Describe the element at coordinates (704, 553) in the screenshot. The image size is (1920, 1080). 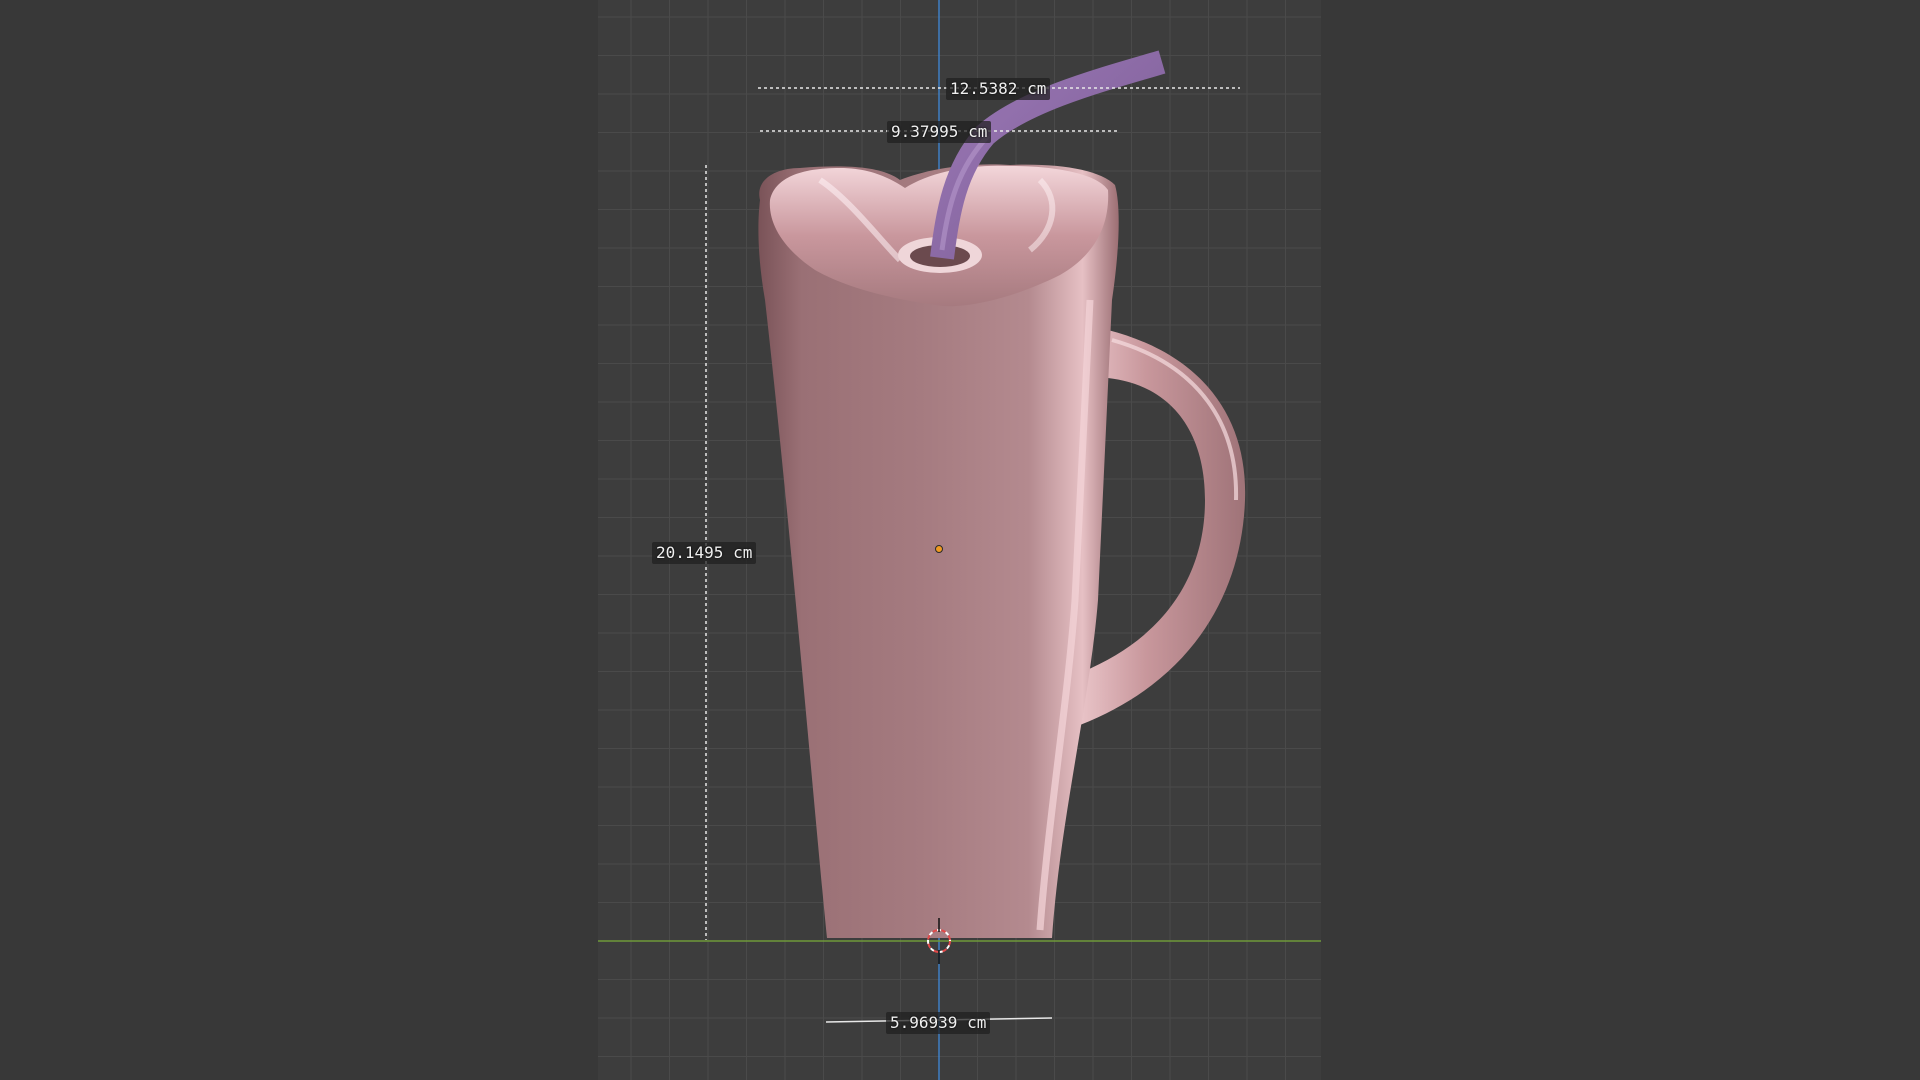
I see `height-label: 20.1495 cm` at that location.